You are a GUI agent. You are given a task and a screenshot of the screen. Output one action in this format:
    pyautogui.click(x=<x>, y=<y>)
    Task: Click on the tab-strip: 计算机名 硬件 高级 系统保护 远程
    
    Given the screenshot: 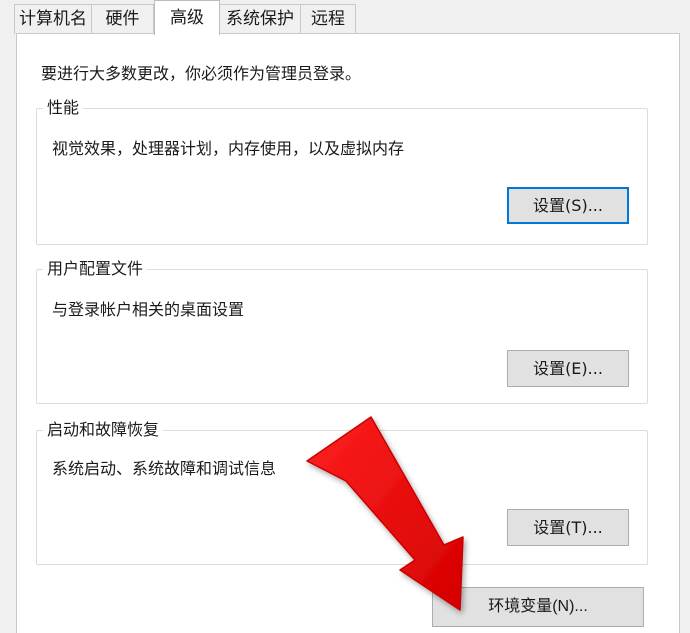 What is the action you would take?
    pyautogui.click(x=345, y=17)
    